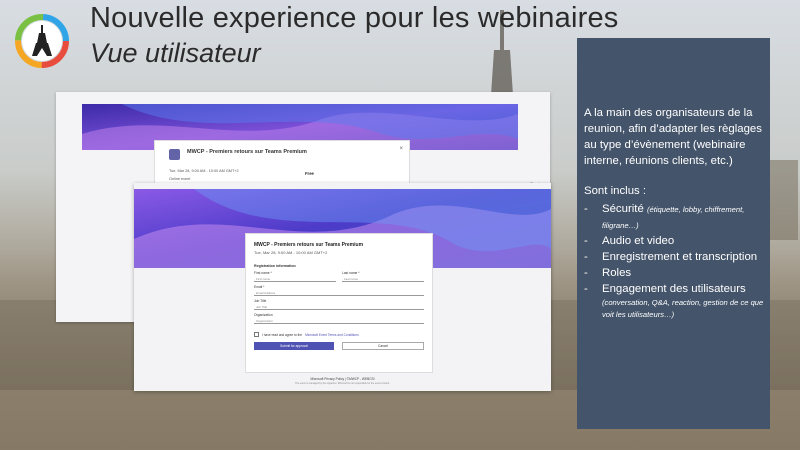  Describe the element at coordinates (295, 279) in the screenshot. I see `first-name-input: First name` at that location.